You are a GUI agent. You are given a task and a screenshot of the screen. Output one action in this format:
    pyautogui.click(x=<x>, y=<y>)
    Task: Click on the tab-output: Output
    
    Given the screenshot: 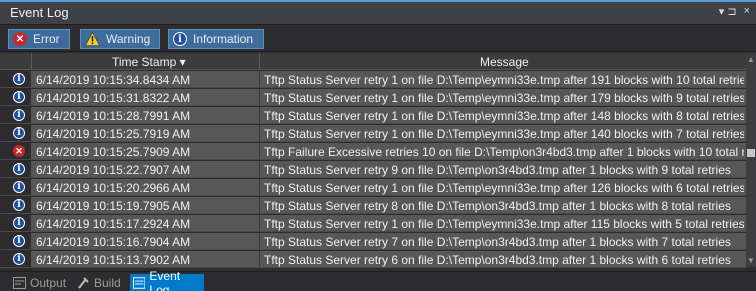 What is the action you would take?
    pyautogui.click(x=39, y=282)
    